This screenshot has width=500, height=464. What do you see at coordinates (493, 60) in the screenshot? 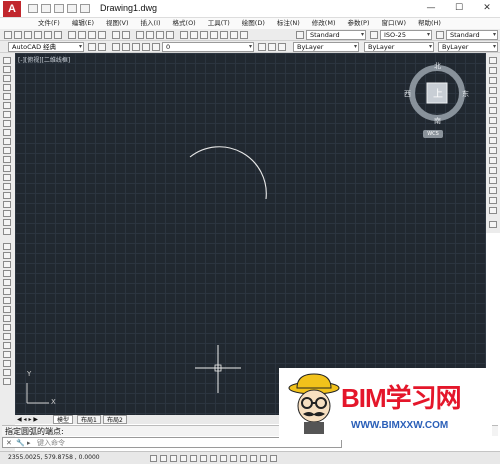
I see `erase-icon` at bounding box center [493, 60].